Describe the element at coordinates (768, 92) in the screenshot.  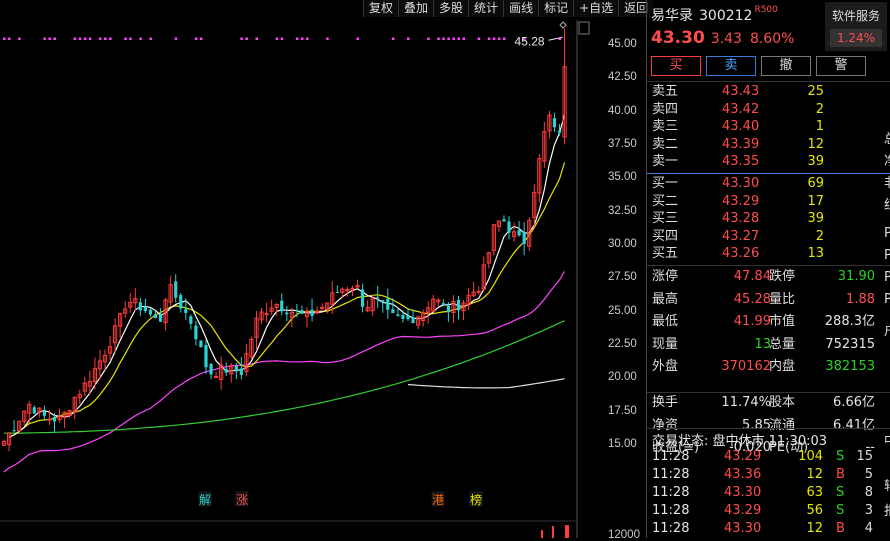
I see `orderbook-row: 卖五 43.43 25` at that location.